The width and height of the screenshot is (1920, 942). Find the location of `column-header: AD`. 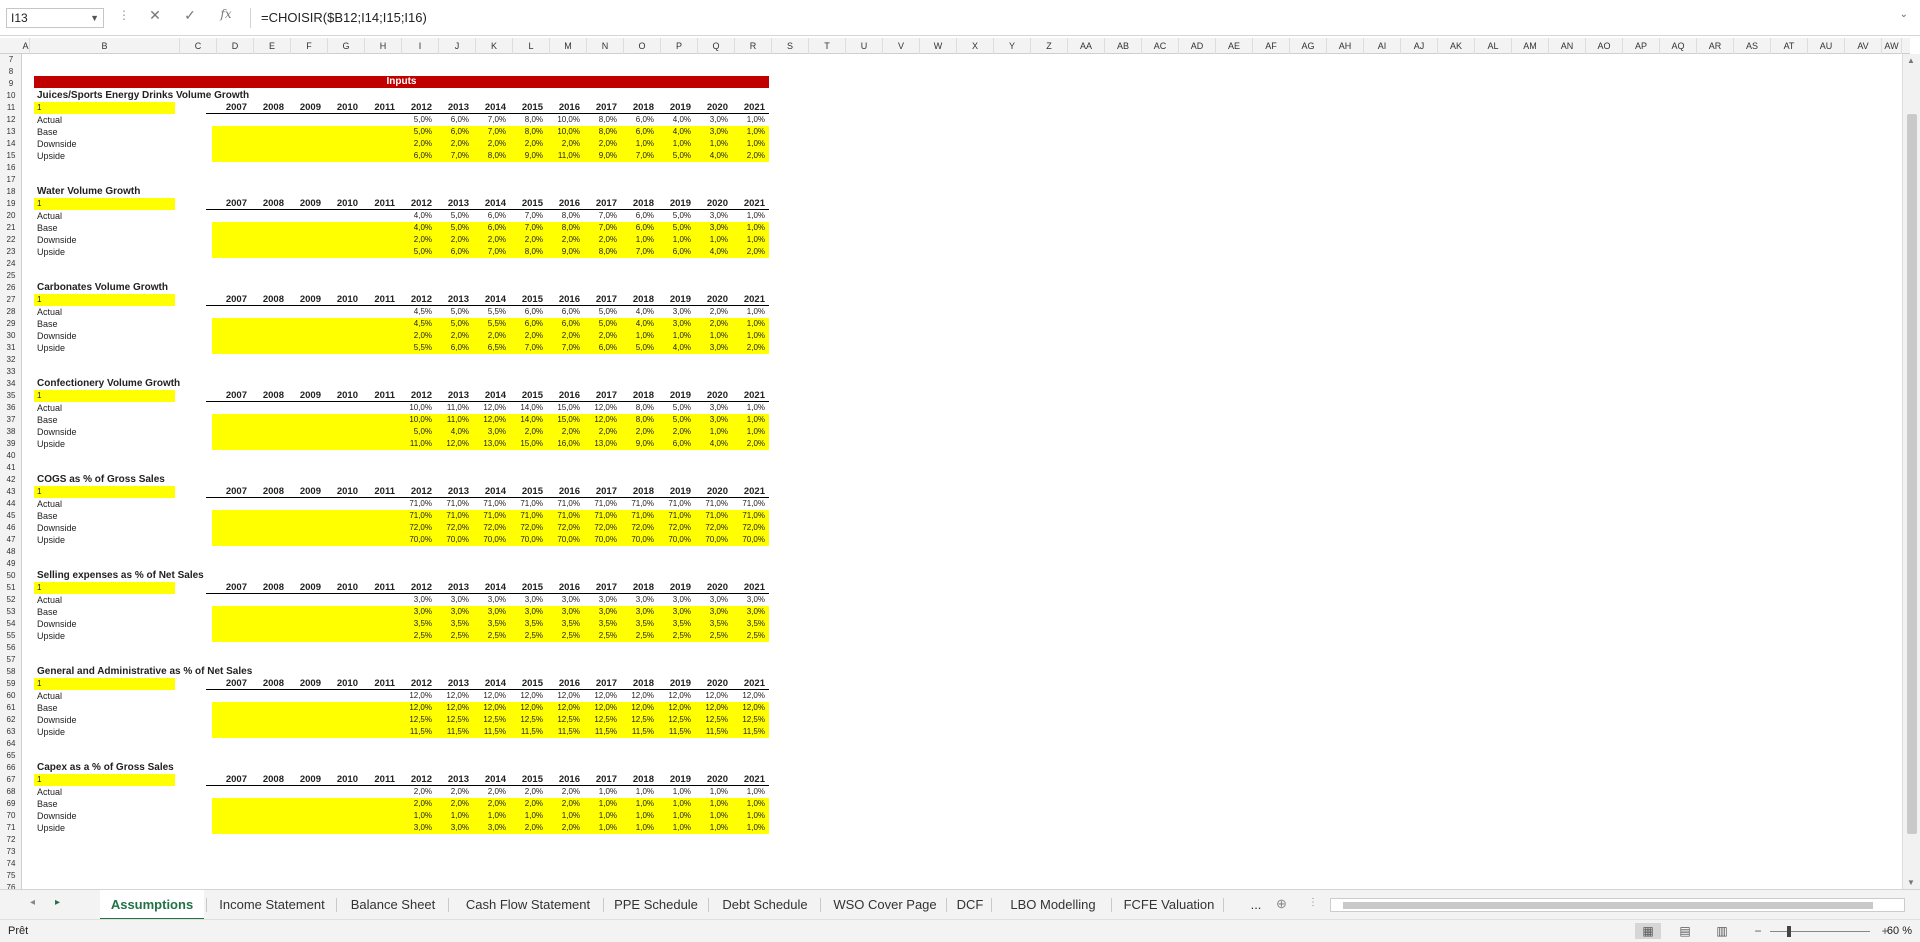

column-header: AD is located at coordinates (1197, 46).